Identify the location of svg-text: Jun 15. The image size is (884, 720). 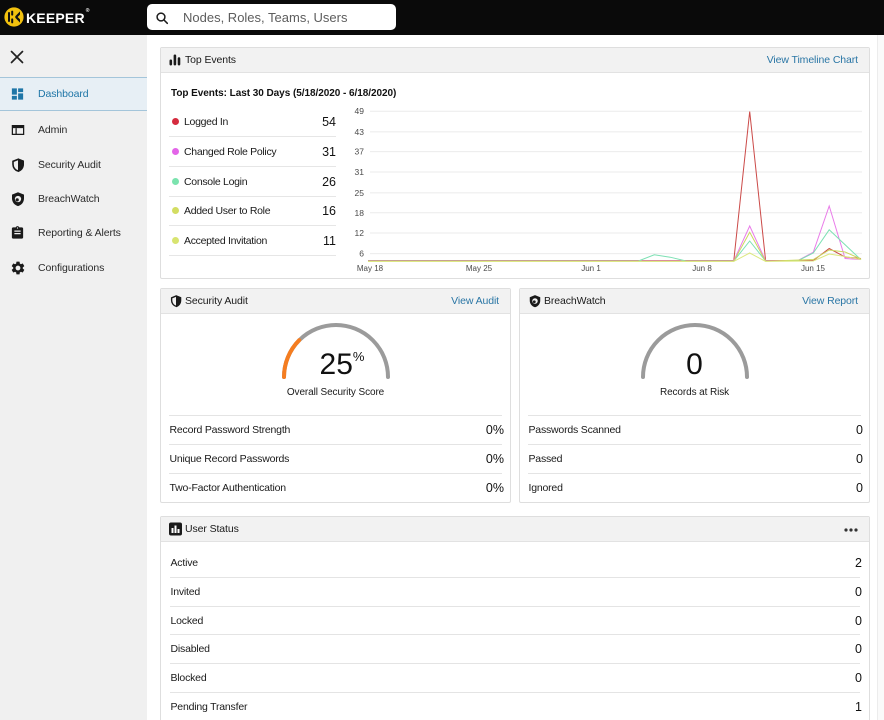
(813, 268).